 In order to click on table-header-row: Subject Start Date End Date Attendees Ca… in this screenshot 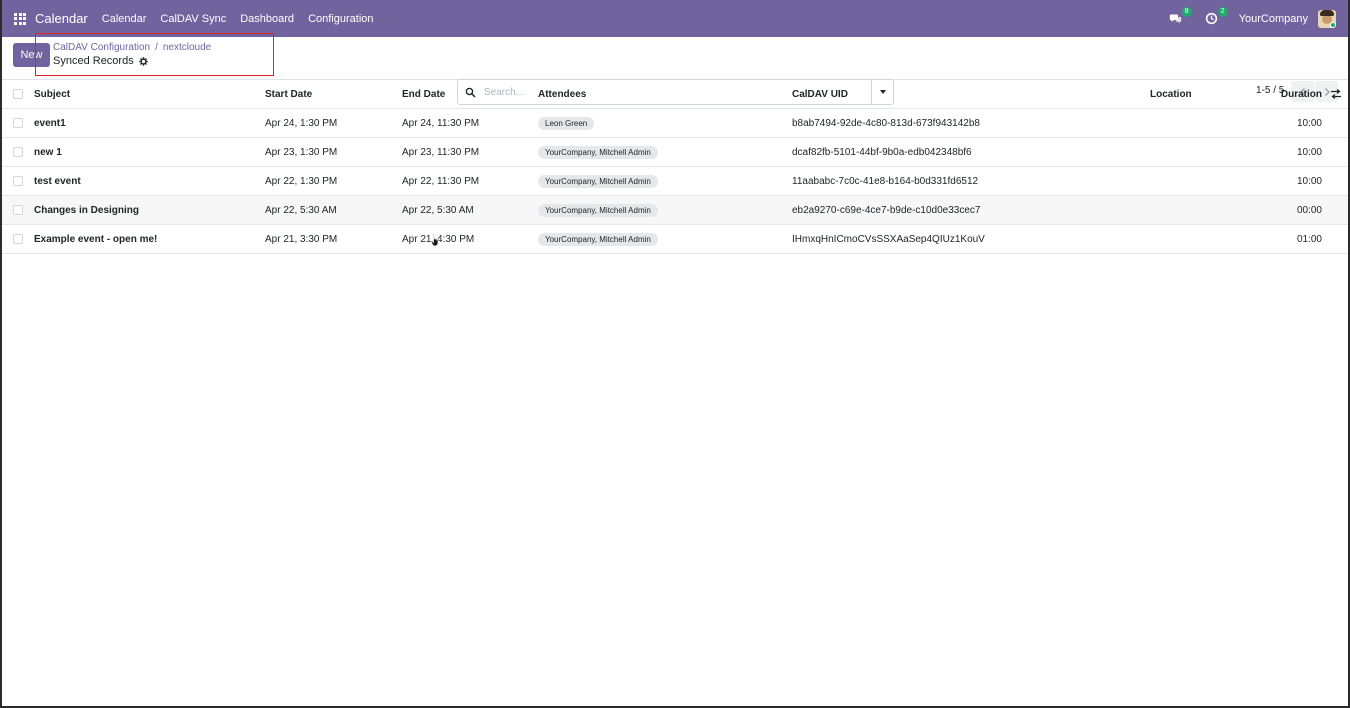, I will do `click(675, 94)`.